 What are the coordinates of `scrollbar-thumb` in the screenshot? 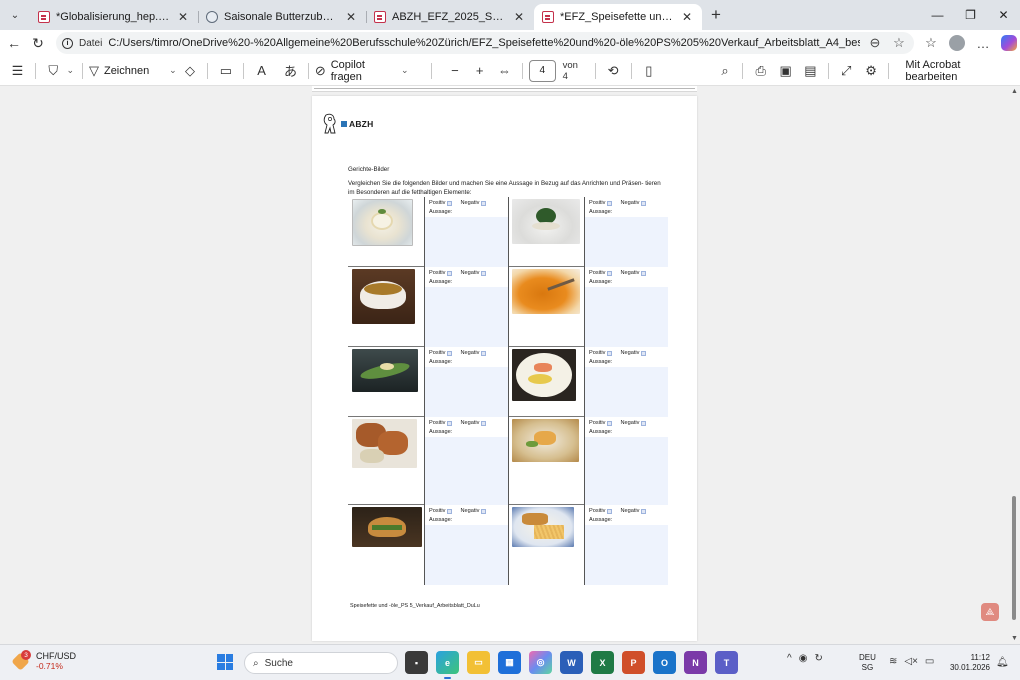 It's located at (1014, 558).